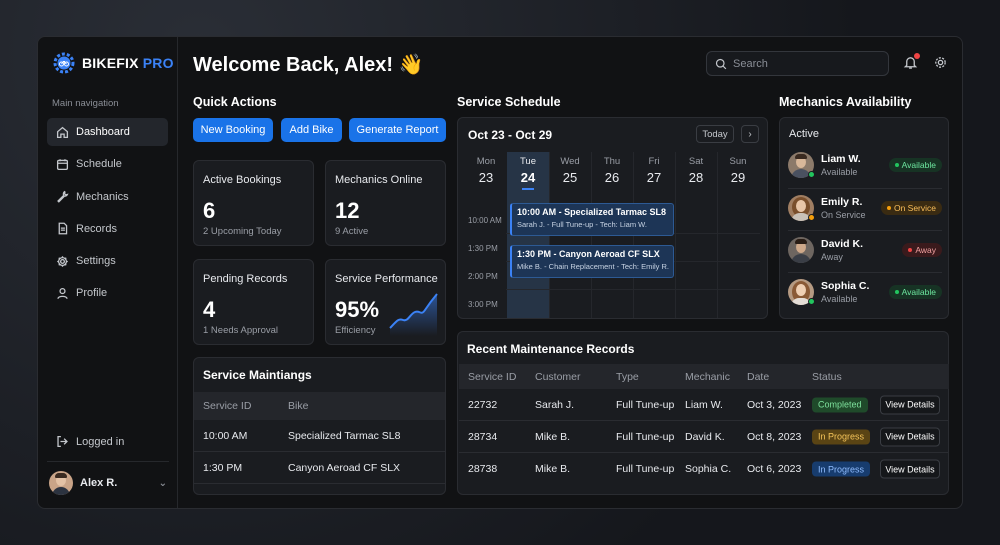 Image resolution: width=1000 pixels, height=545 pixels. What do you see at coordinates (492, 376) in the screenshot?
I see `column-header: Service ID` at bounding box center [492, 376].